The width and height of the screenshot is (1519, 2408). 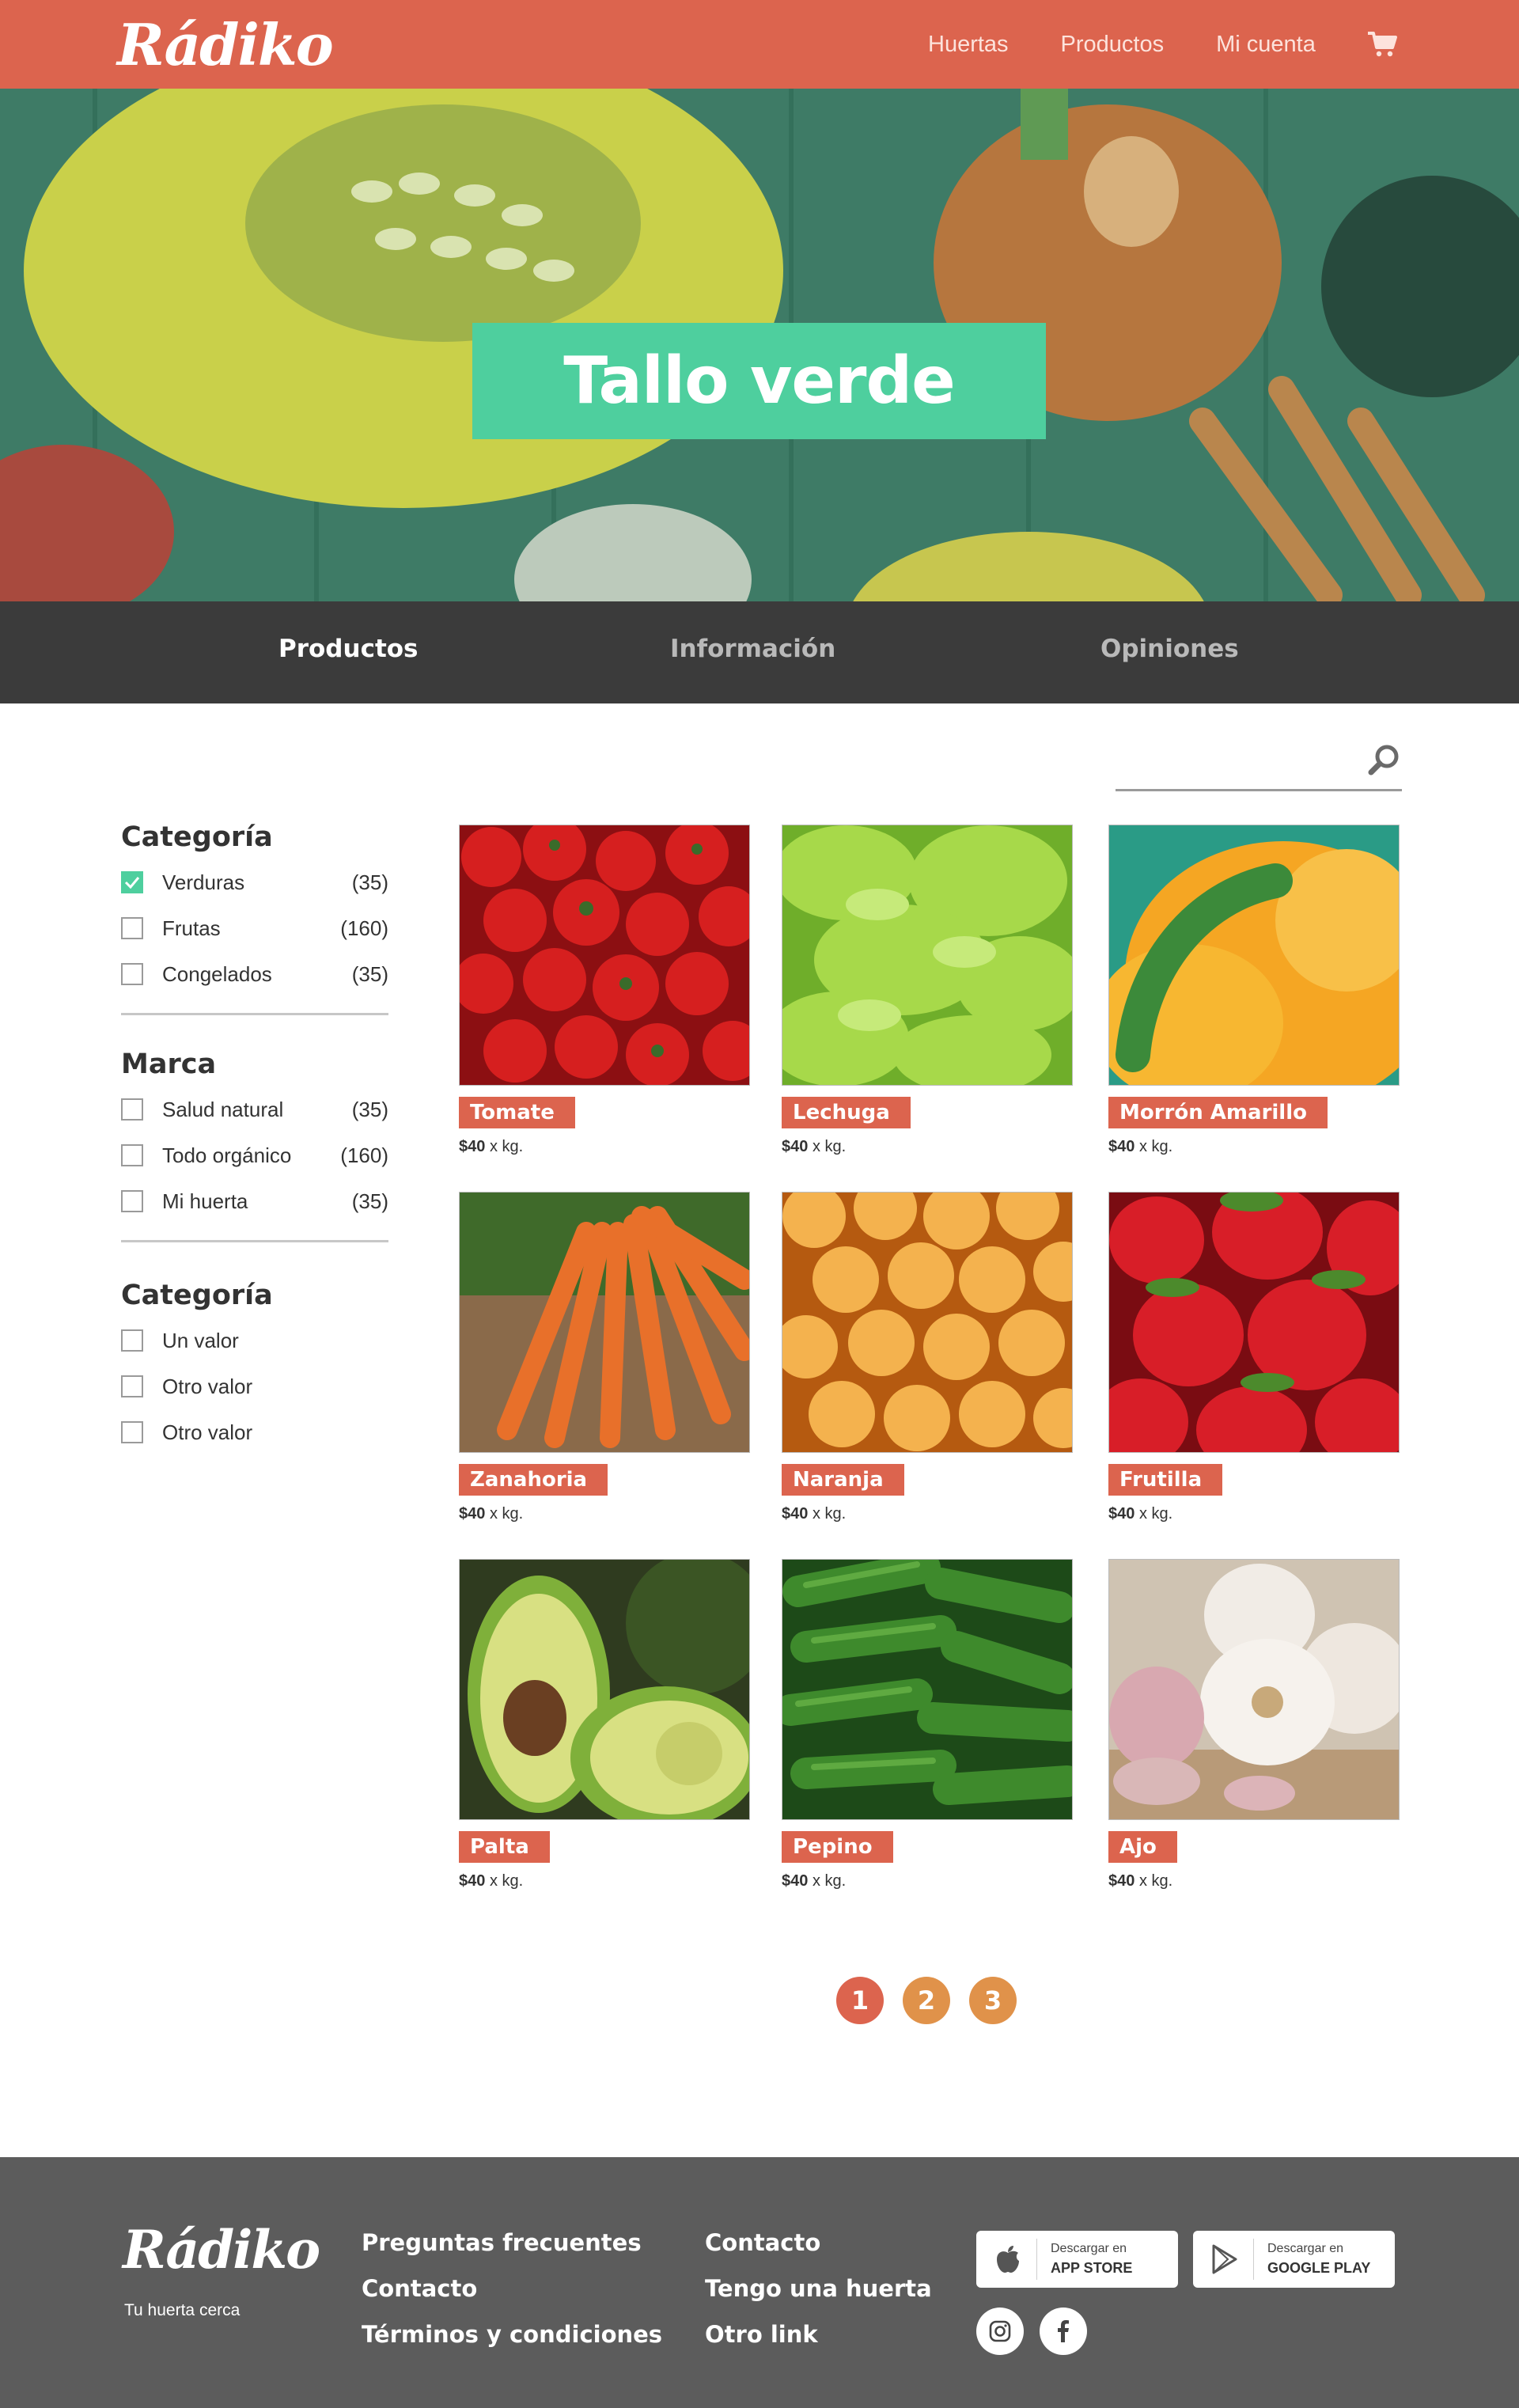 What do you see at coordinates (1063, 2331) in the screenshot?
I see `facebook-icon` at bounding box center [1063, 2331].